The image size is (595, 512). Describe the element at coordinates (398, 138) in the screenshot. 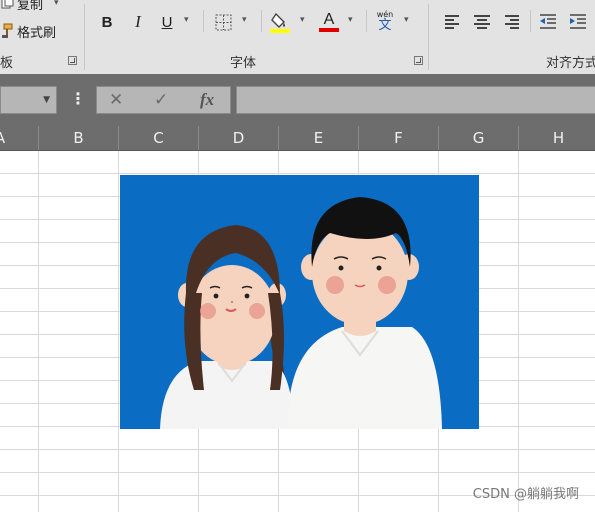

I see `column-header-f: F` at that location.